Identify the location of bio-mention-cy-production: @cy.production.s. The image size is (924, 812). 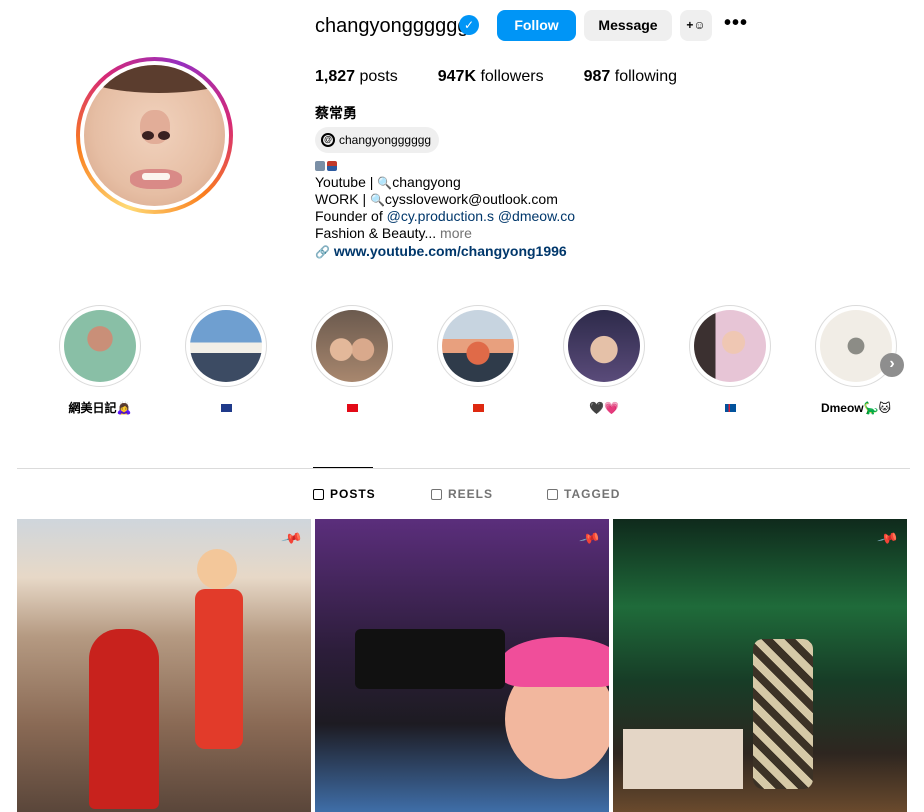
(440, 216).